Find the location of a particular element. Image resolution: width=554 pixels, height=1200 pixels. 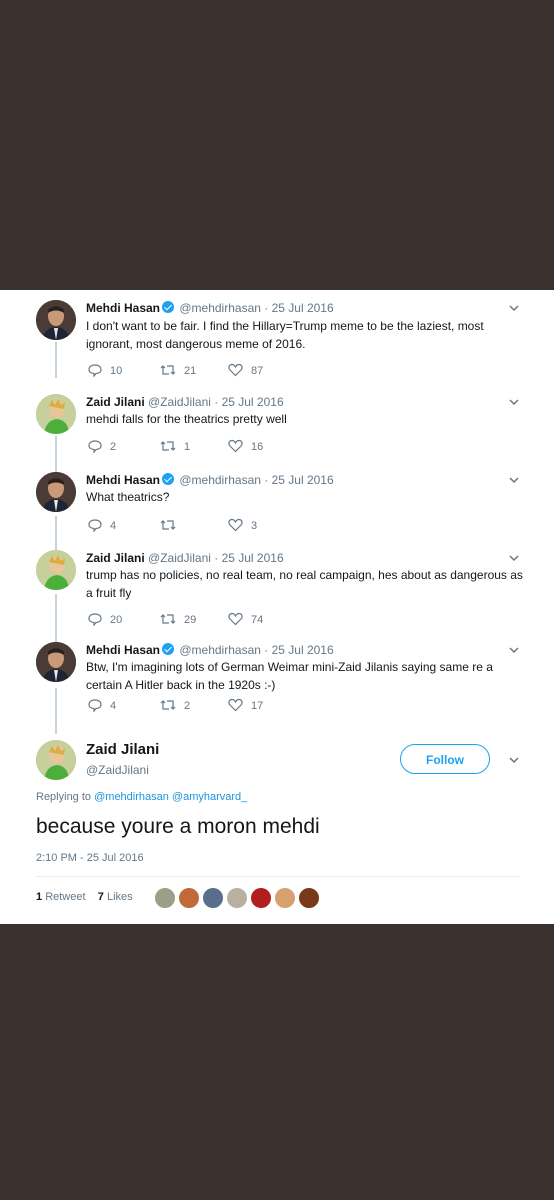

tweet-timestamp: 2:10 PM - 25 Jul 2016 is located at coordinates (90, 858).